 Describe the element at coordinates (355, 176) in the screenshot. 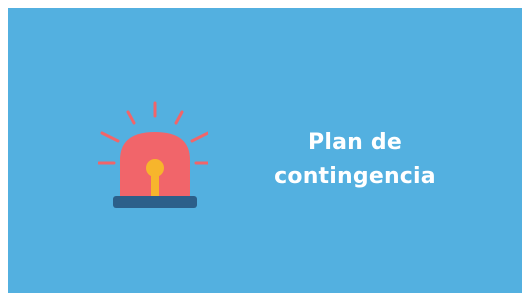

I see `card-title-line-2: contingencia` at that location.